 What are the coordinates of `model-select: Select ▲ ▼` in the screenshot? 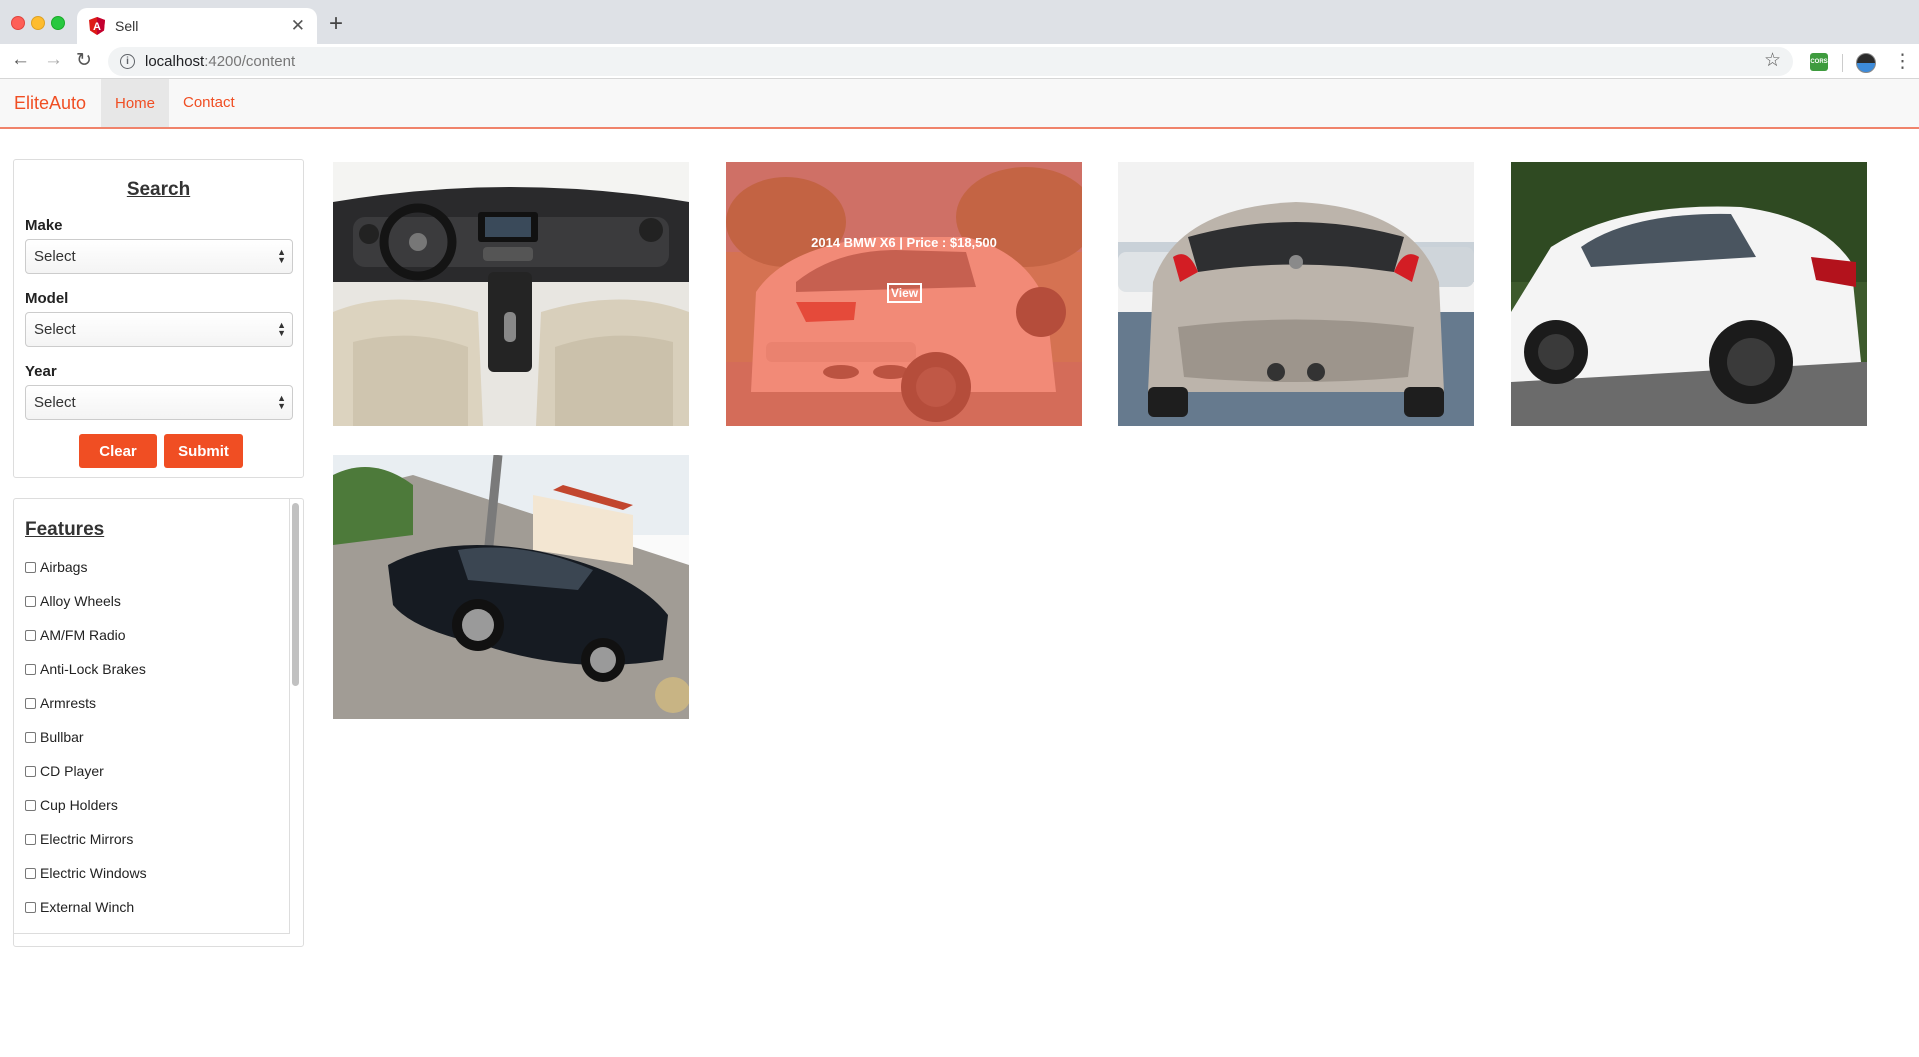 It's located at (159, 329).